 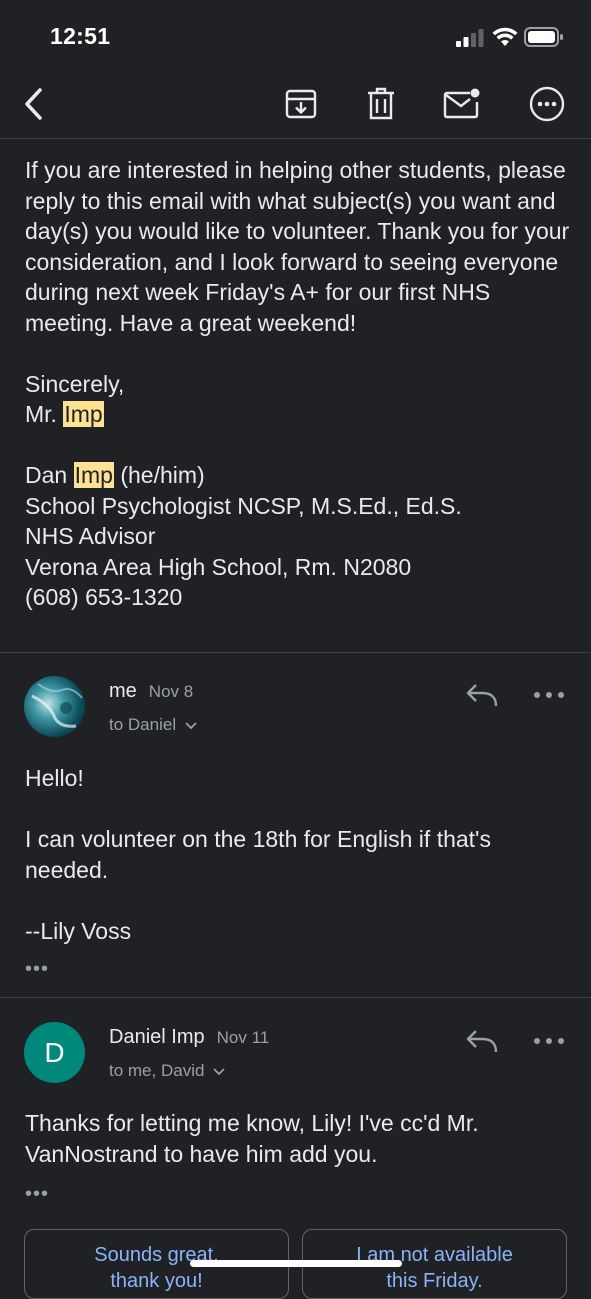 I want to click on more-options-button, so click(x=547, y=104).